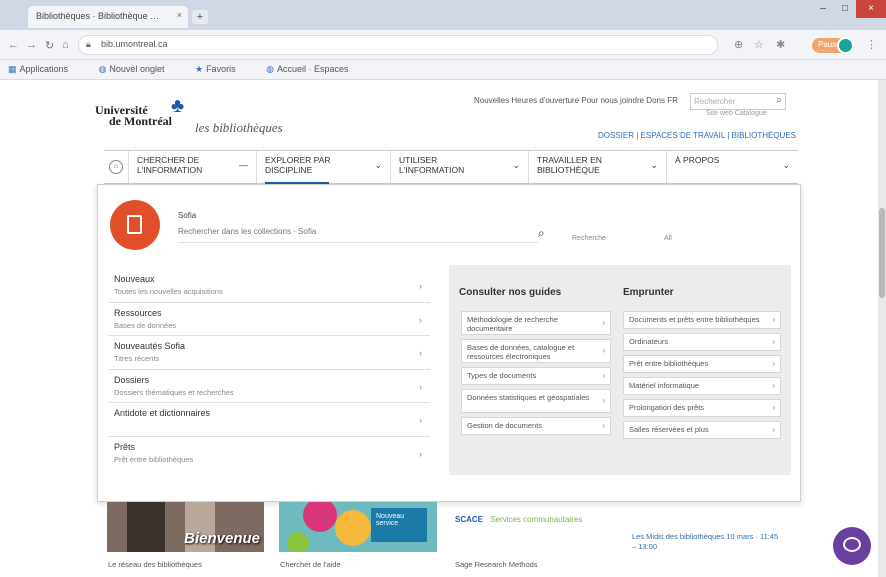  What do you see at coordinates (443, 15) in the screenshot?
I see `browser-titlebar: Bibliothèques · Bibliothèque … × + – □ ×` at bounding box center [443, 15].